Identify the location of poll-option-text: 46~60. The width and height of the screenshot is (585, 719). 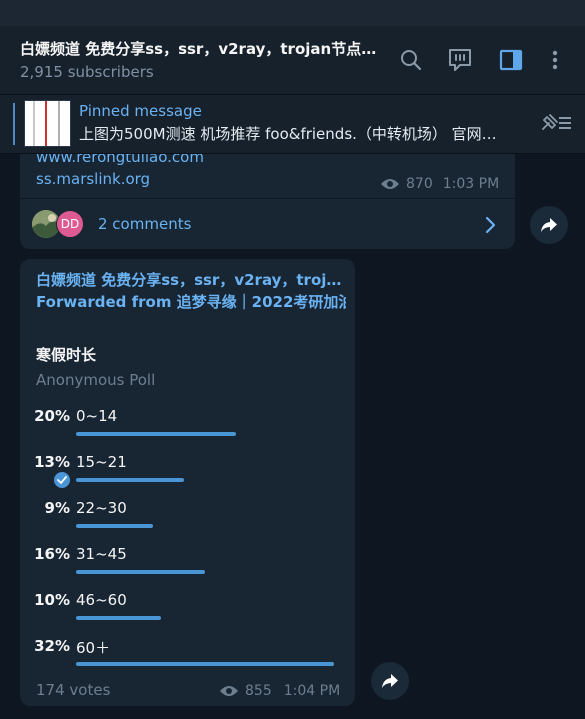
(101, 600).